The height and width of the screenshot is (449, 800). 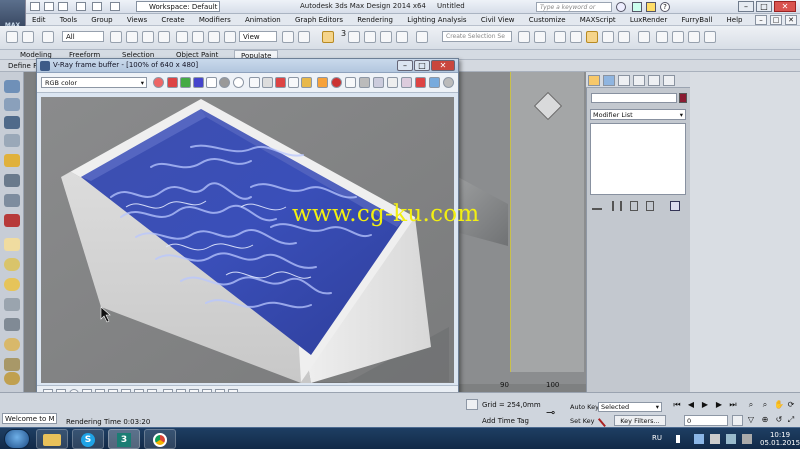 What do you see at coordinates (791, 420) in the screenshot?
I see `maximize-viewport-icon: ⤢` at bounding box center [791, 420].